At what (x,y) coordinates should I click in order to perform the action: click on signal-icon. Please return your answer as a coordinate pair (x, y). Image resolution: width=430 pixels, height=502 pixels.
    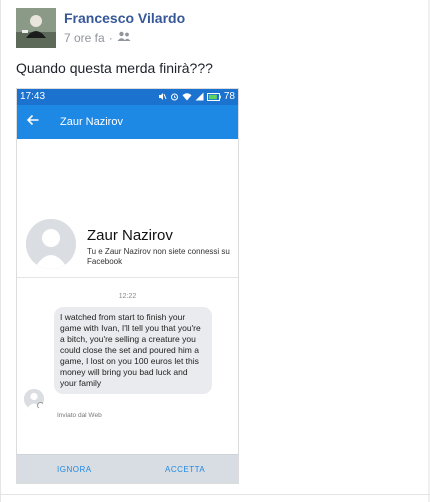
    Looking at the image, I should click on (199, 96).